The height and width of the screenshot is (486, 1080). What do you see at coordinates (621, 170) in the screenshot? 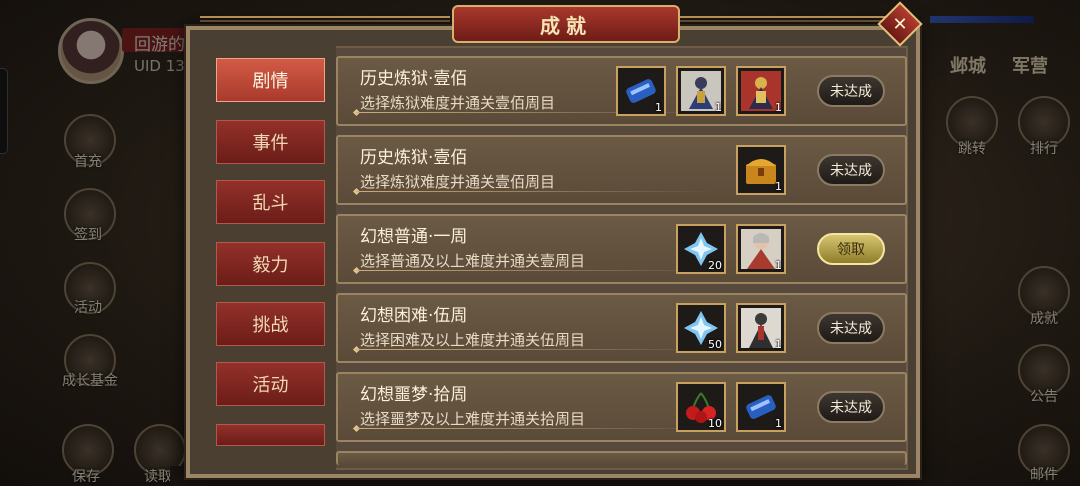
I see `achievement-row: 历史炼狱·壹佰 选择炼狱难度并通关壹佰周目 1 未达成` at bounding box center [621, 170].